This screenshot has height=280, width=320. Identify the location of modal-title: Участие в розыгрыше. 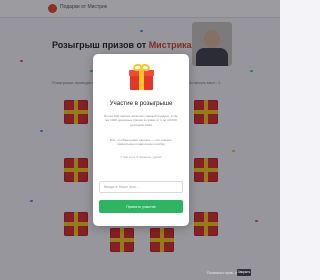
(141, 103).